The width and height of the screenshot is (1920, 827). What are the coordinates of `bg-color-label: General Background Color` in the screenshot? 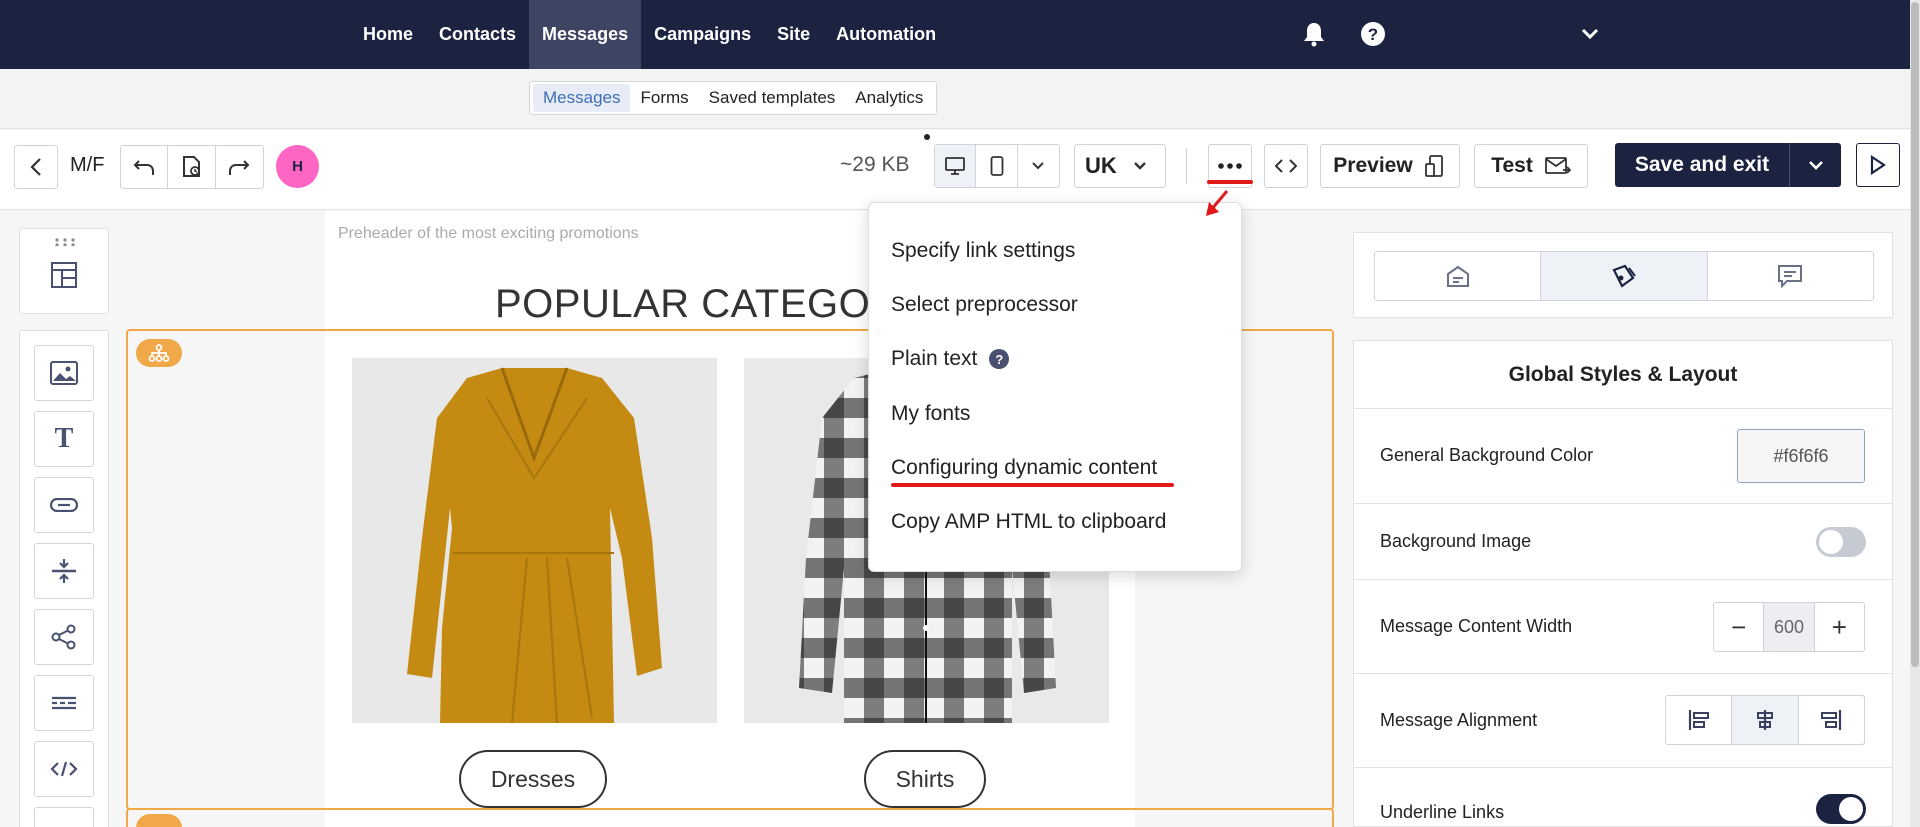 It's located at (1487, 455).